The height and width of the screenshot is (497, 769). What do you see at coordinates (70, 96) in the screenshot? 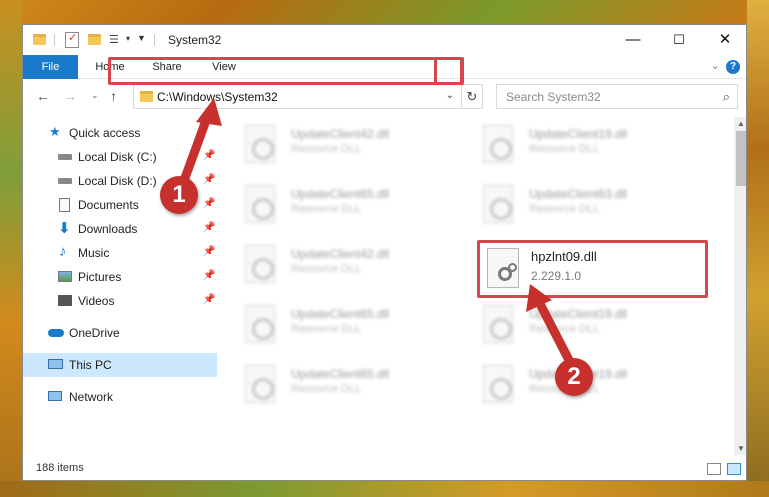
I see `forward-arrow-icon: →` at bounding box center [70, 96].